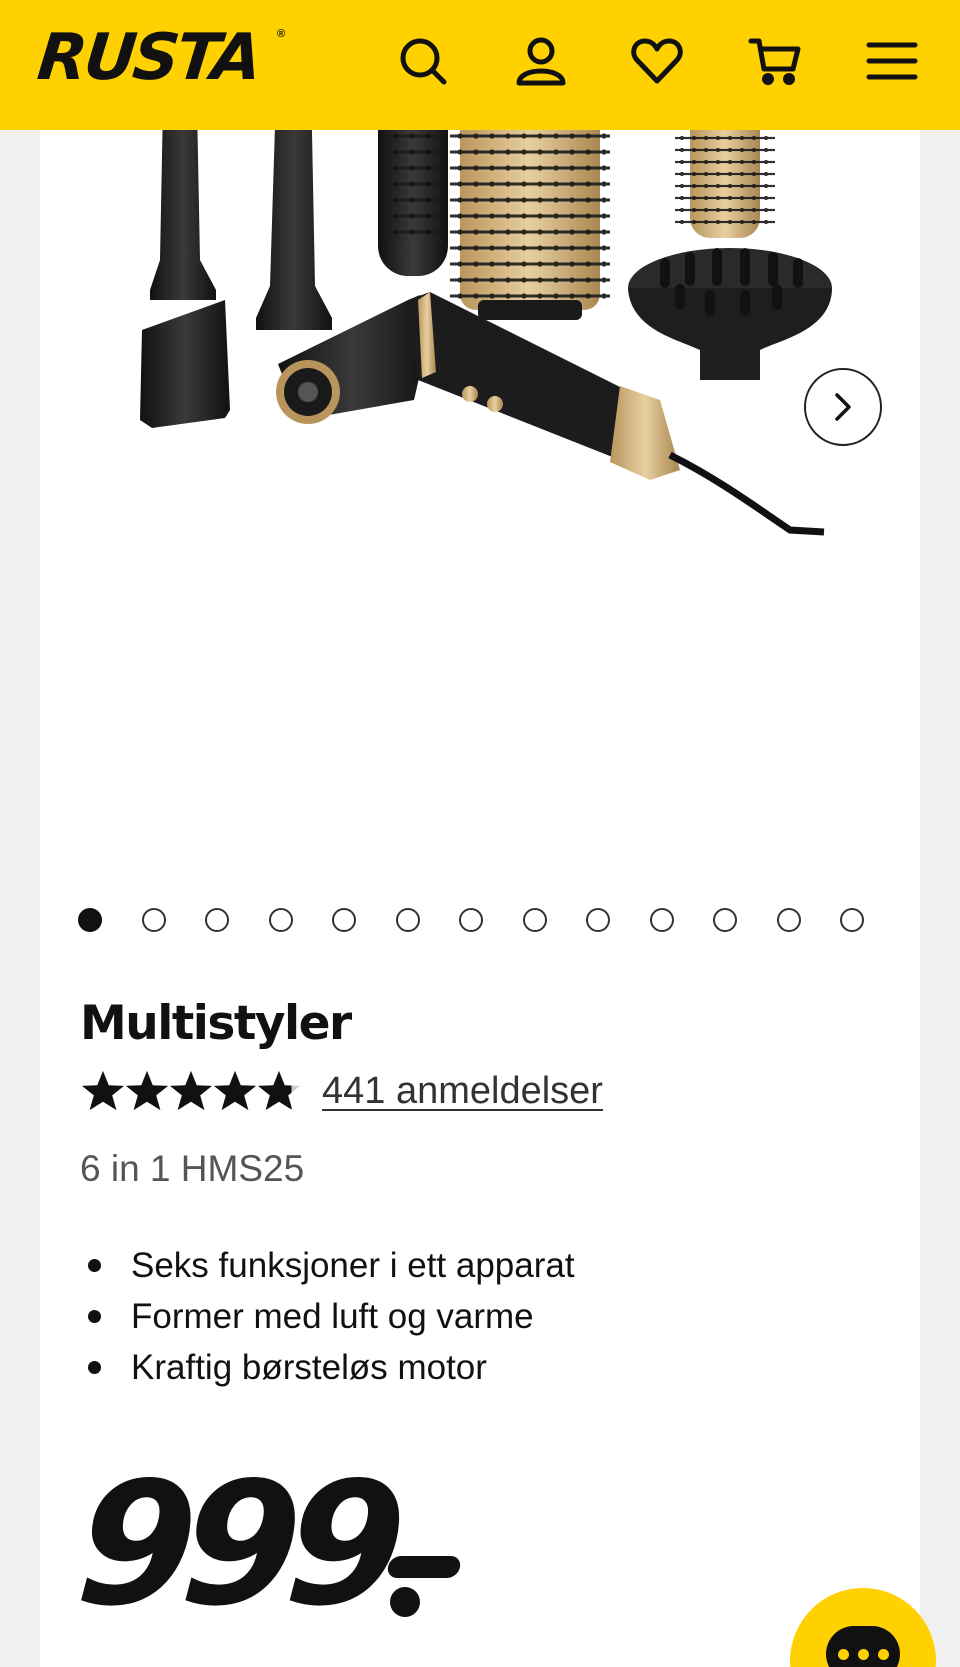 The width and height of the screenshot is (960, 1667). I want to click on account-icon, so click(541, 61).